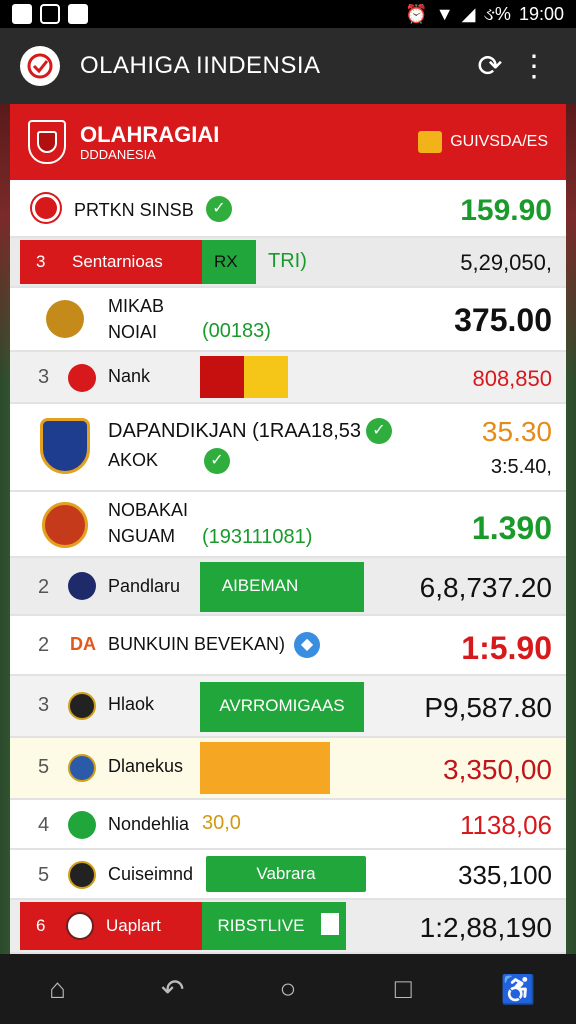  What do you see at coordinates (499, 141) in the screenshot?
I see `header-link-label: GUIVSDA/ES` at bounding box center [499, 141].